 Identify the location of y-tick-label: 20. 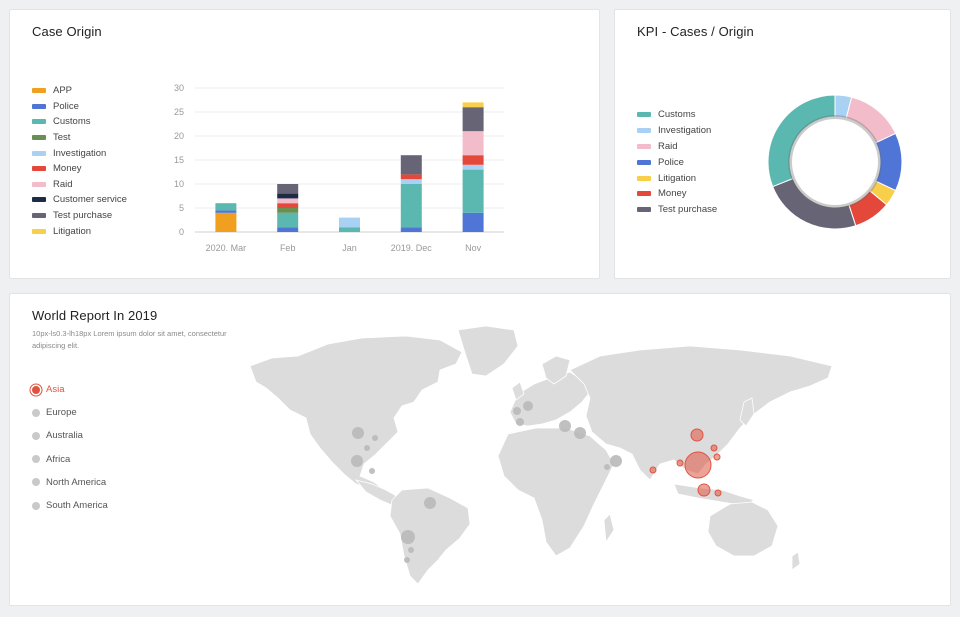
(179, 136).